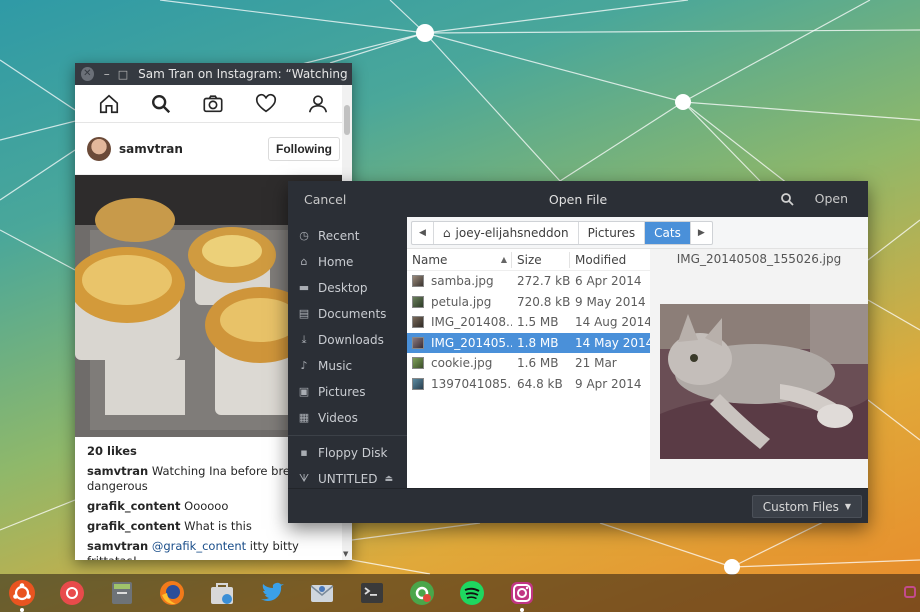 The image size is (920, 612). What do you see at coordinates (847, 506) in the screenshot?
I see `chevron-down-icon: ▼` at bounding box center [847, 506].